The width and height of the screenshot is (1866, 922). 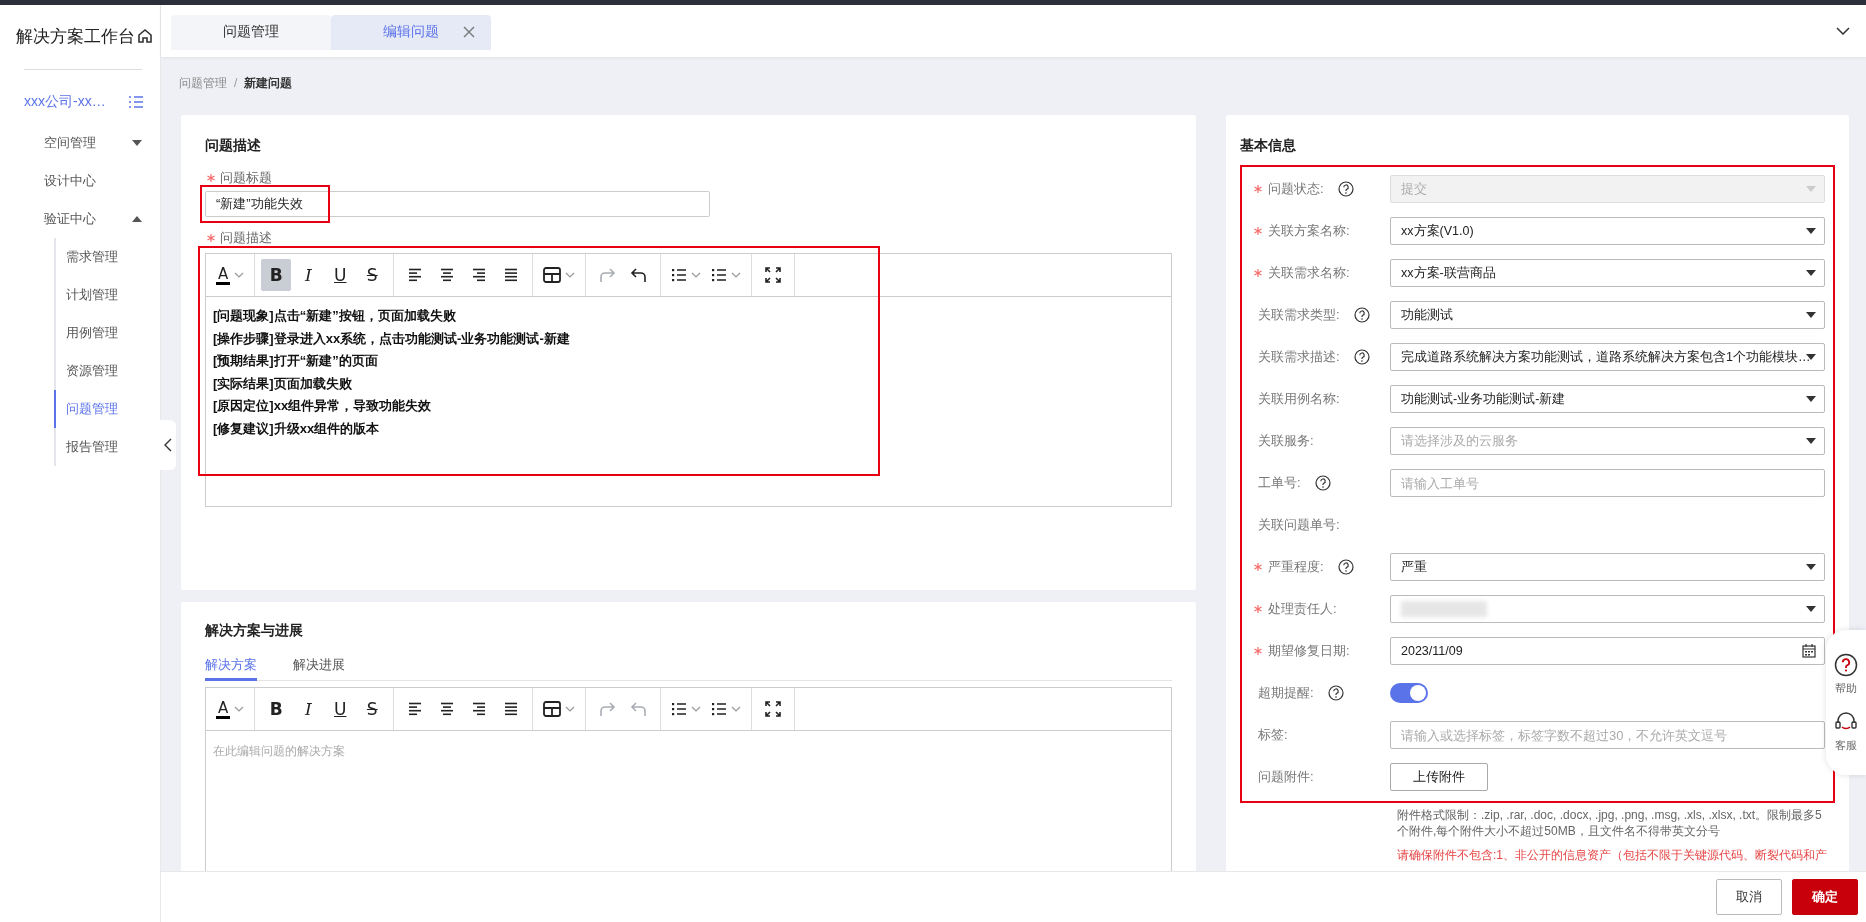 I want to click on align-left-icon, so click(x=415, y=275).